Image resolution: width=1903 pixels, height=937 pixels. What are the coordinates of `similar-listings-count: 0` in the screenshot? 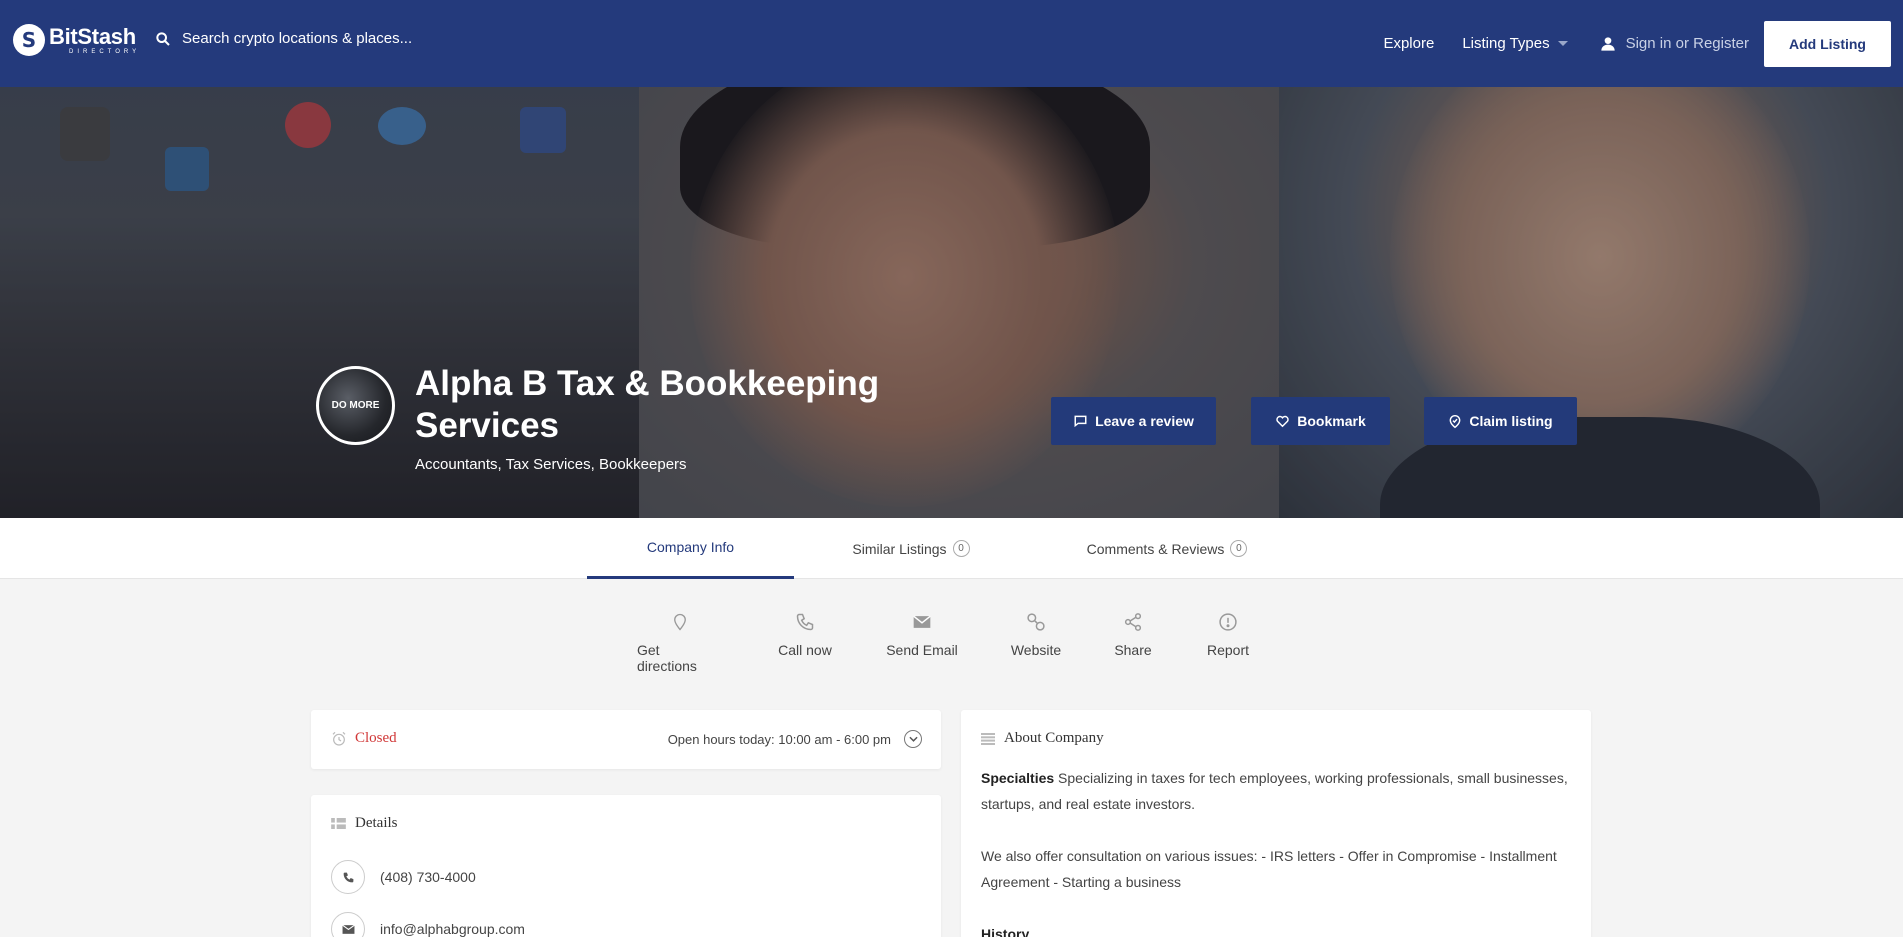 It's located at (961, 548).